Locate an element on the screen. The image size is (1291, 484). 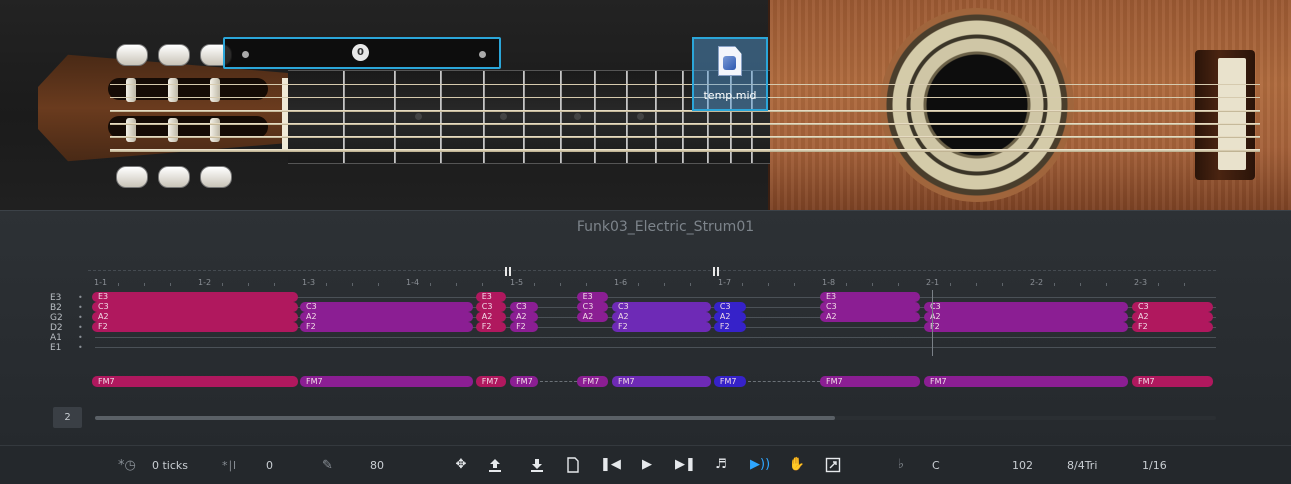
ruler-label: 1-8 is located at coordinates (829, 282).